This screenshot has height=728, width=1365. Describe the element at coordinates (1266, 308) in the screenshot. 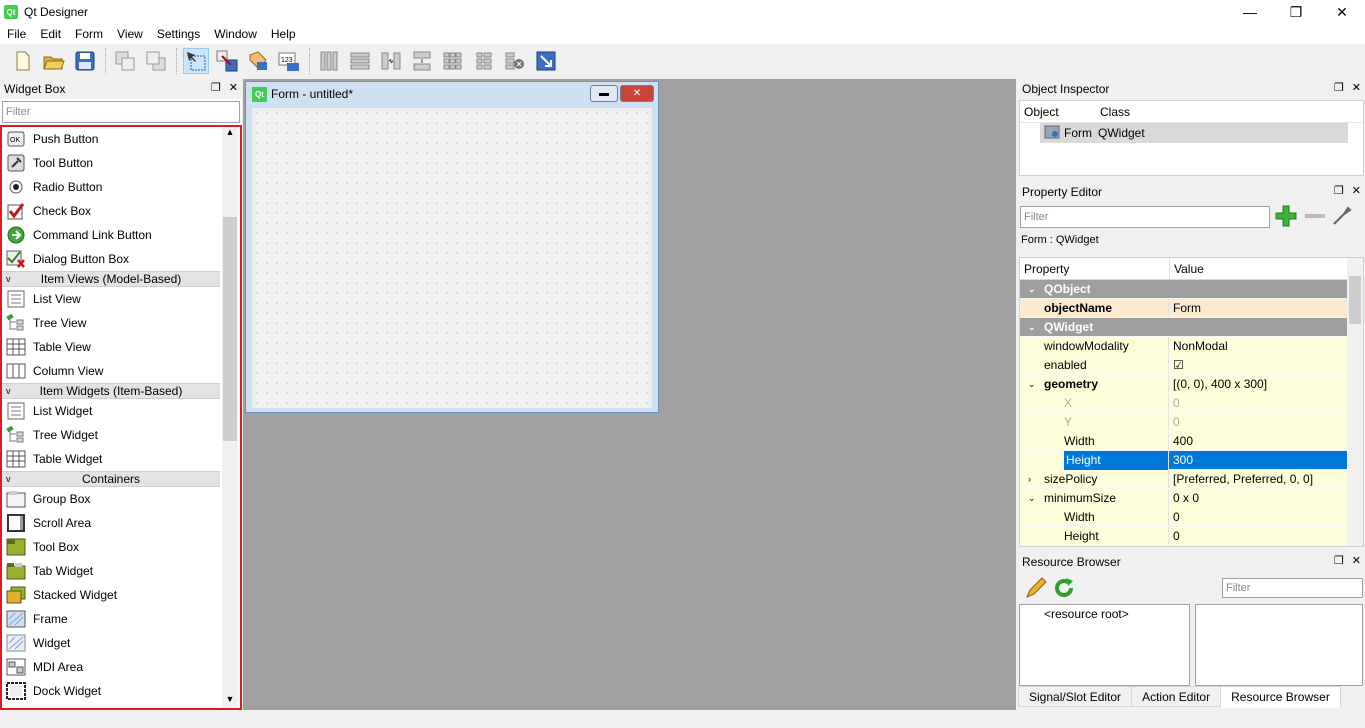

I see `property-value: Form` at that location.